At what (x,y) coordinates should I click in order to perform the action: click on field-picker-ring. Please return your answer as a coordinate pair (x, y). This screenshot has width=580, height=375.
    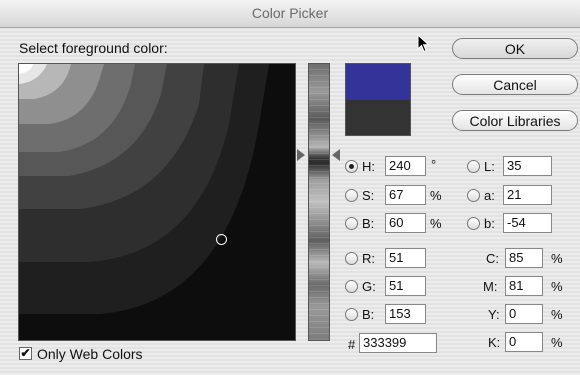
    Looking at the image, I should click on (221, 239).